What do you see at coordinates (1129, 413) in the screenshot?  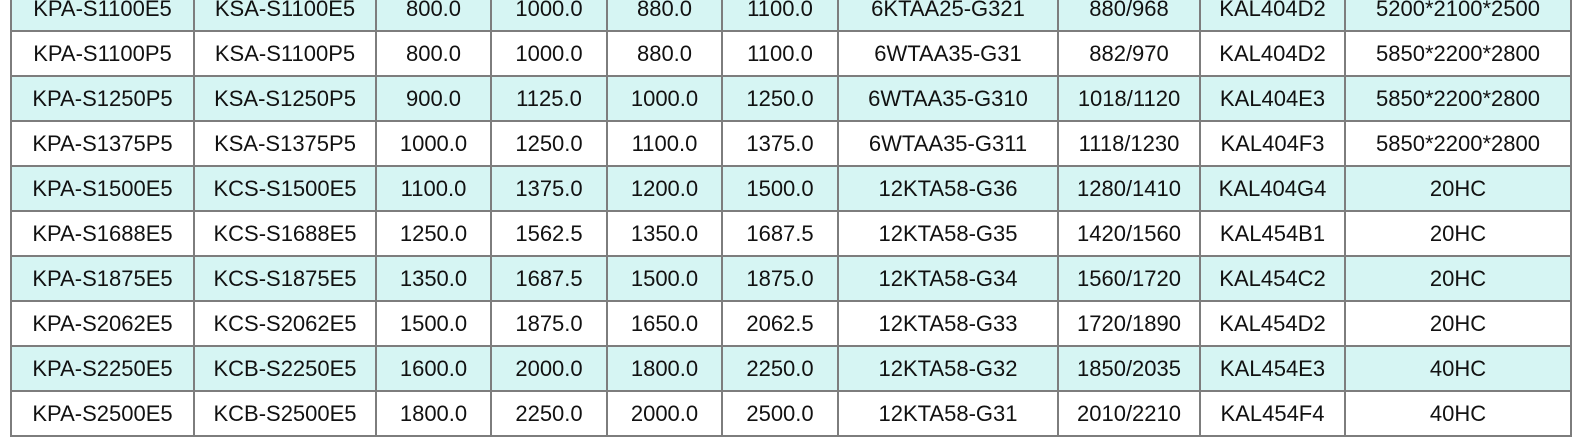 I see `cell-engine-power: 2010/2210` at bounding box center [1129, 413].